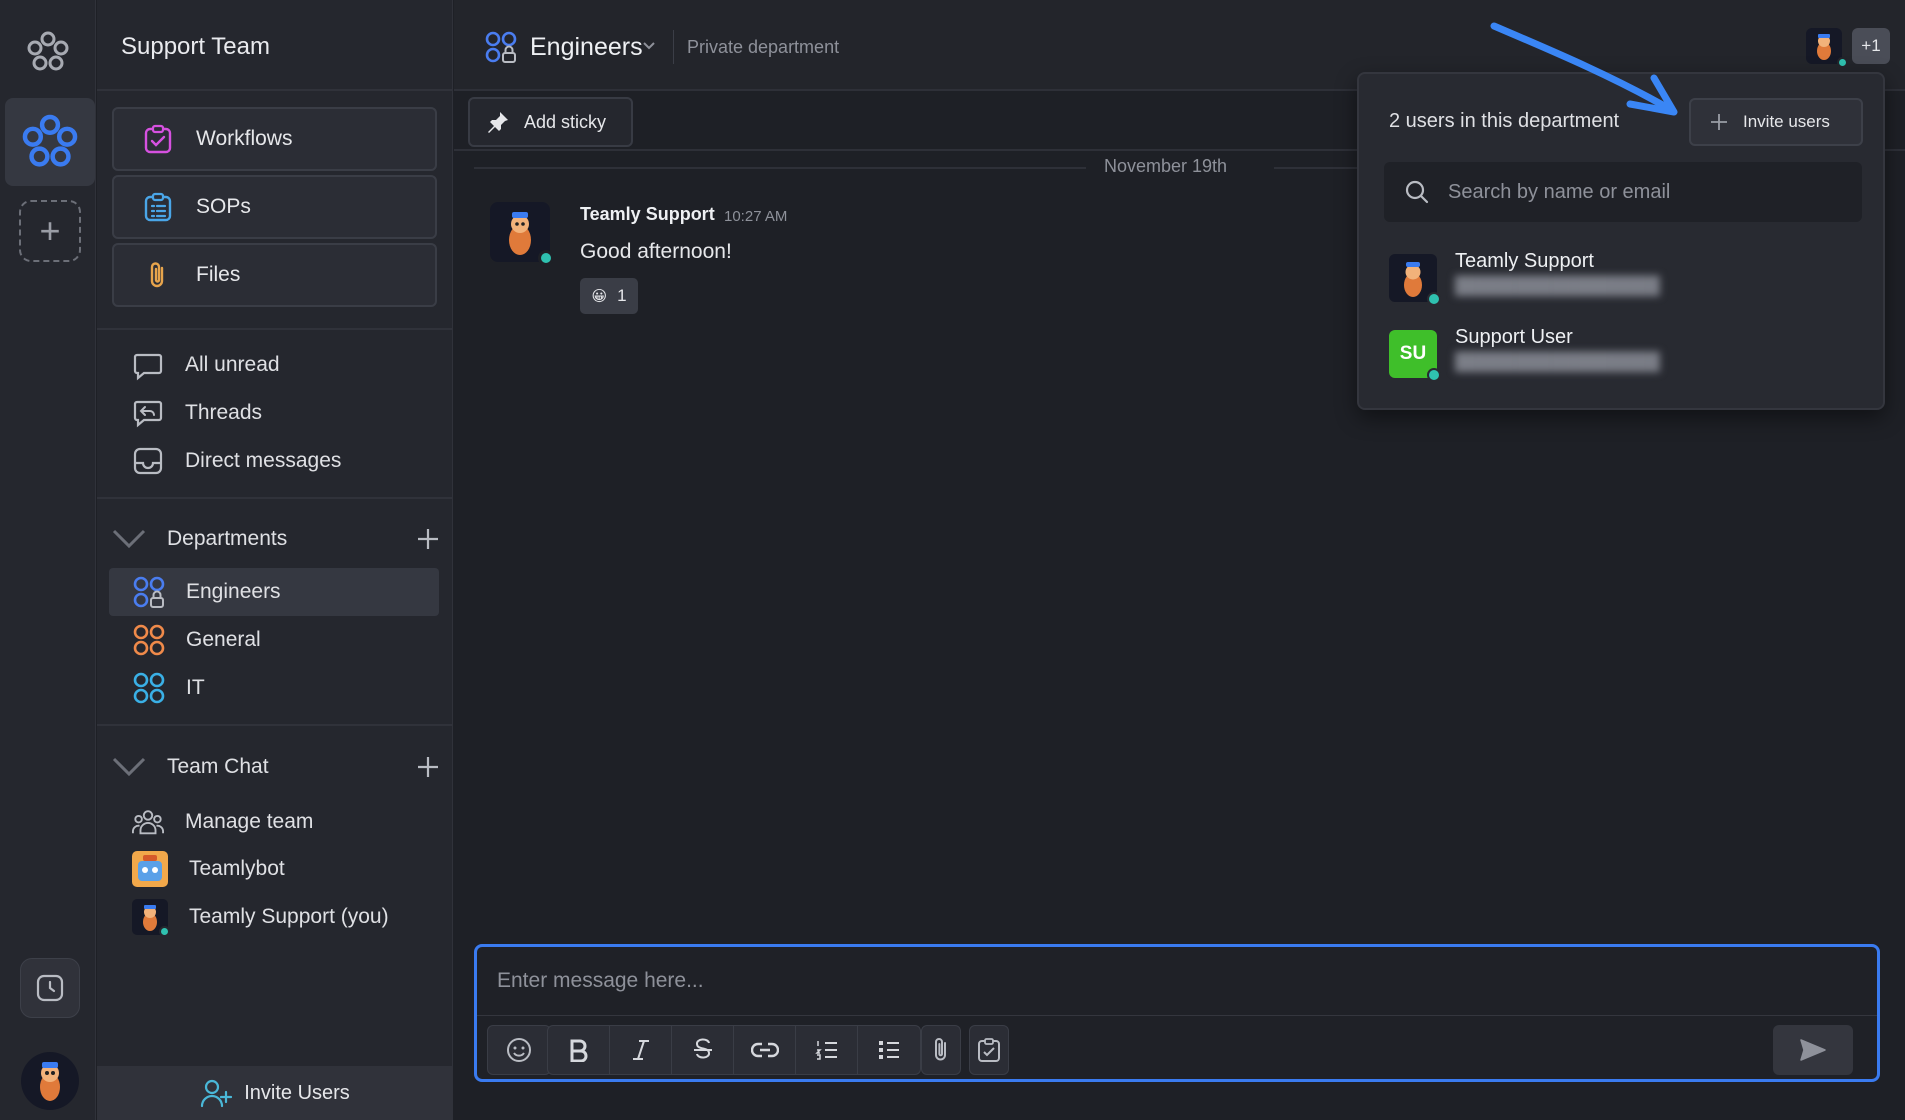 This screenshot has height=1120, width=1905. I want to click on member-name: Support User, so click(1514, 337).